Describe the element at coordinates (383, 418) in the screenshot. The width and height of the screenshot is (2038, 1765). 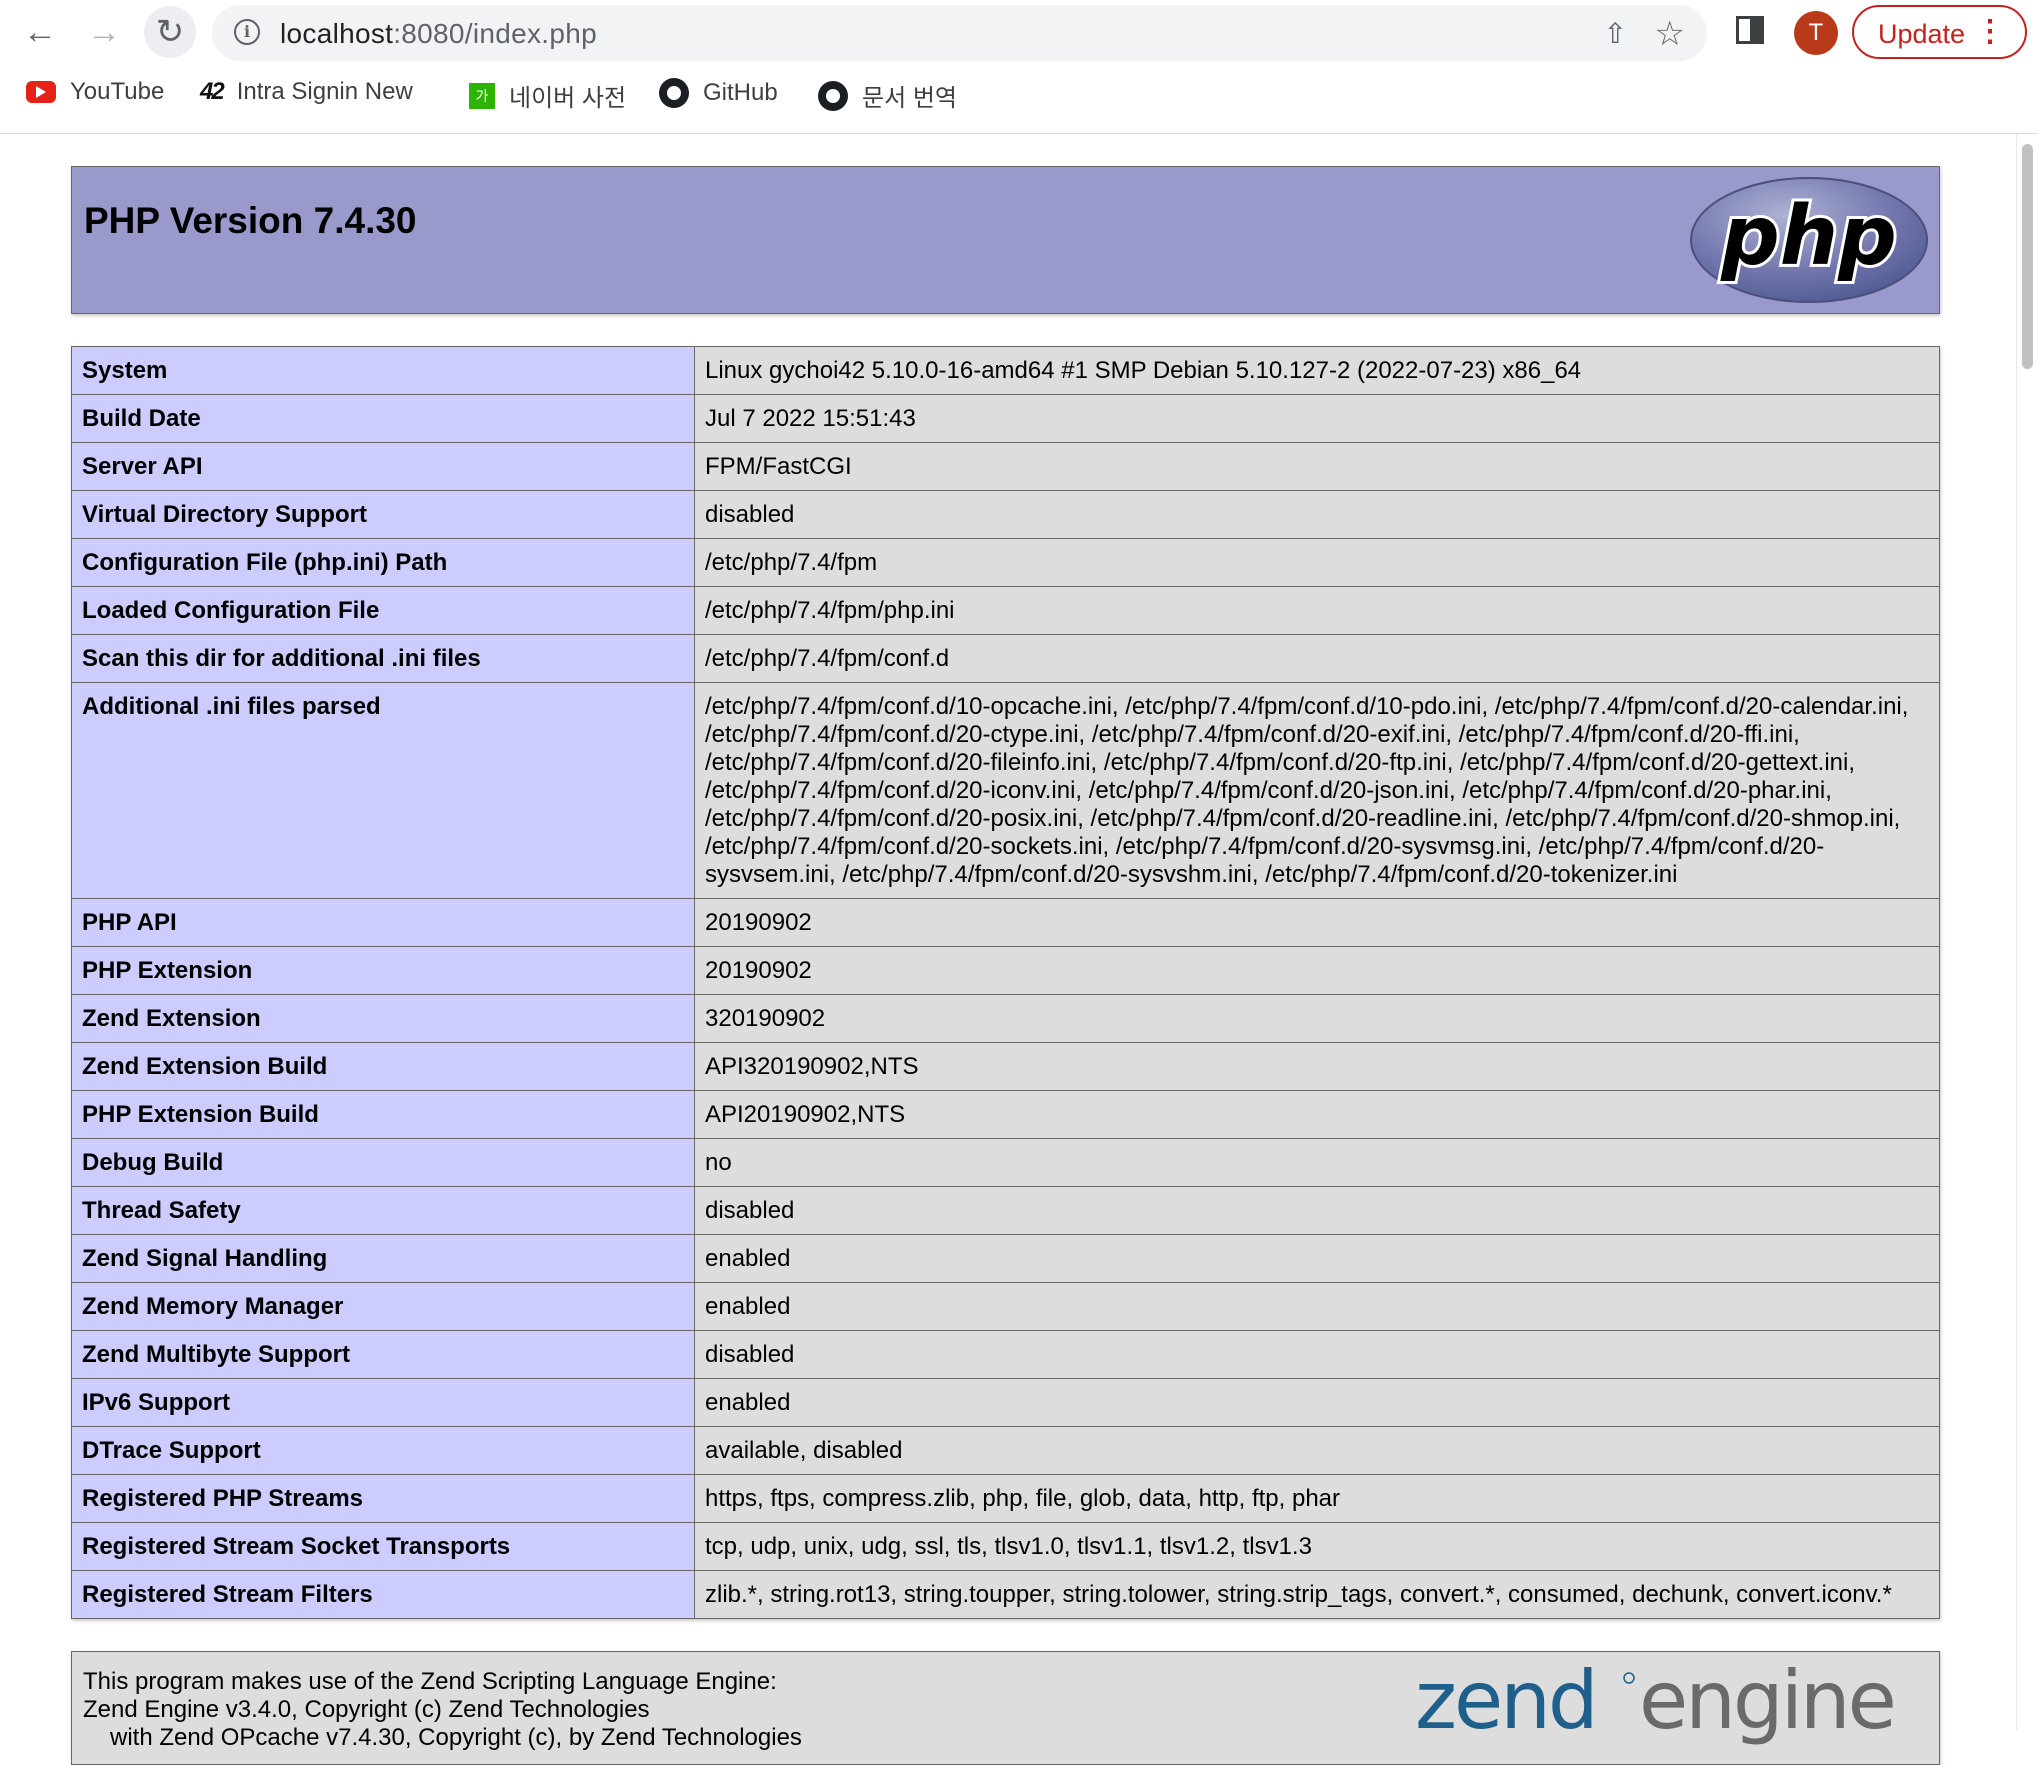
I see `info-key: Build Date` at that location.